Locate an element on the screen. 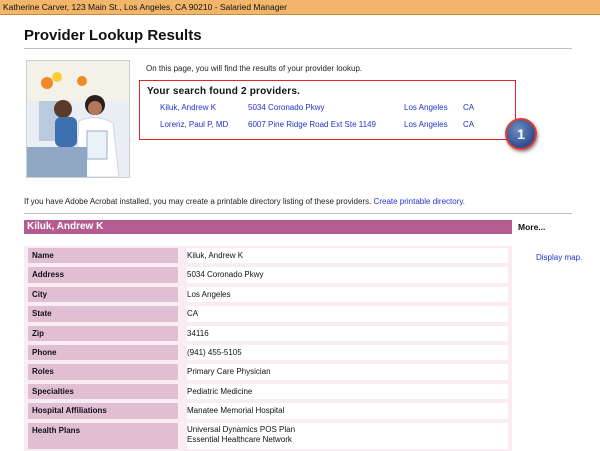 This screenshot has width=600, height=451. detail-value: 5034 Coronado Pkwy is located at coordinates (347, 275).